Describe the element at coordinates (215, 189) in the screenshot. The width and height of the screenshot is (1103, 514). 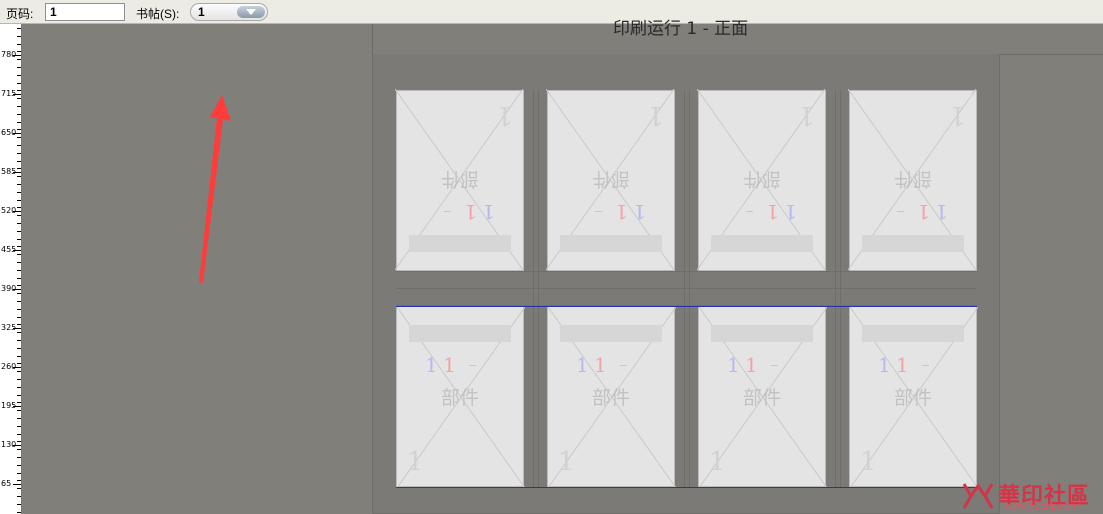
I see `annotation-arrow-icon` at that location.